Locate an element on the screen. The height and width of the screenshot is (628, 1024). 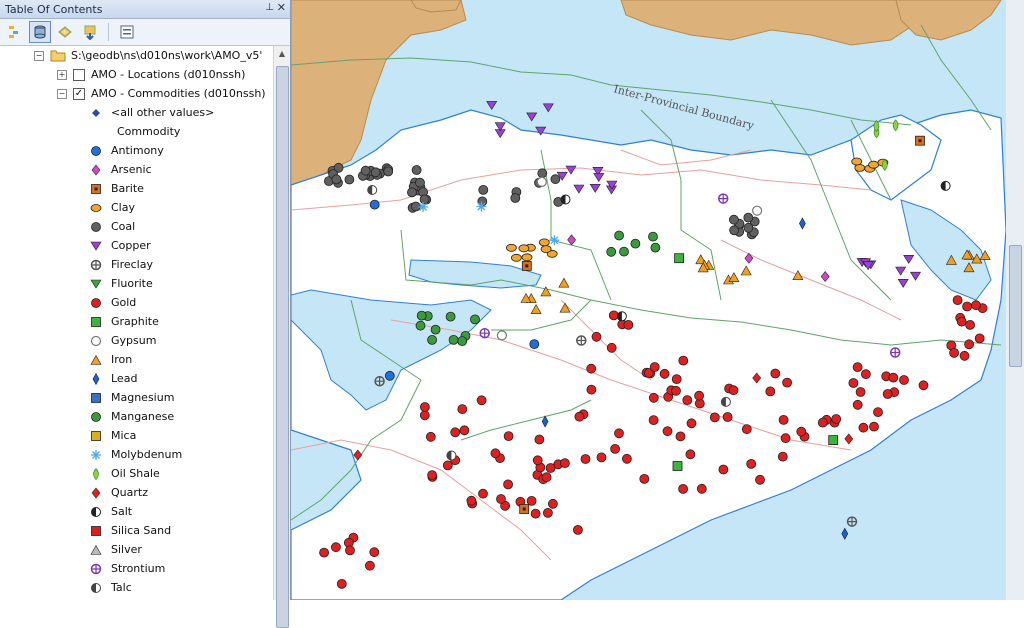
list-by-selection-icon is located at coordinates (90, 32).